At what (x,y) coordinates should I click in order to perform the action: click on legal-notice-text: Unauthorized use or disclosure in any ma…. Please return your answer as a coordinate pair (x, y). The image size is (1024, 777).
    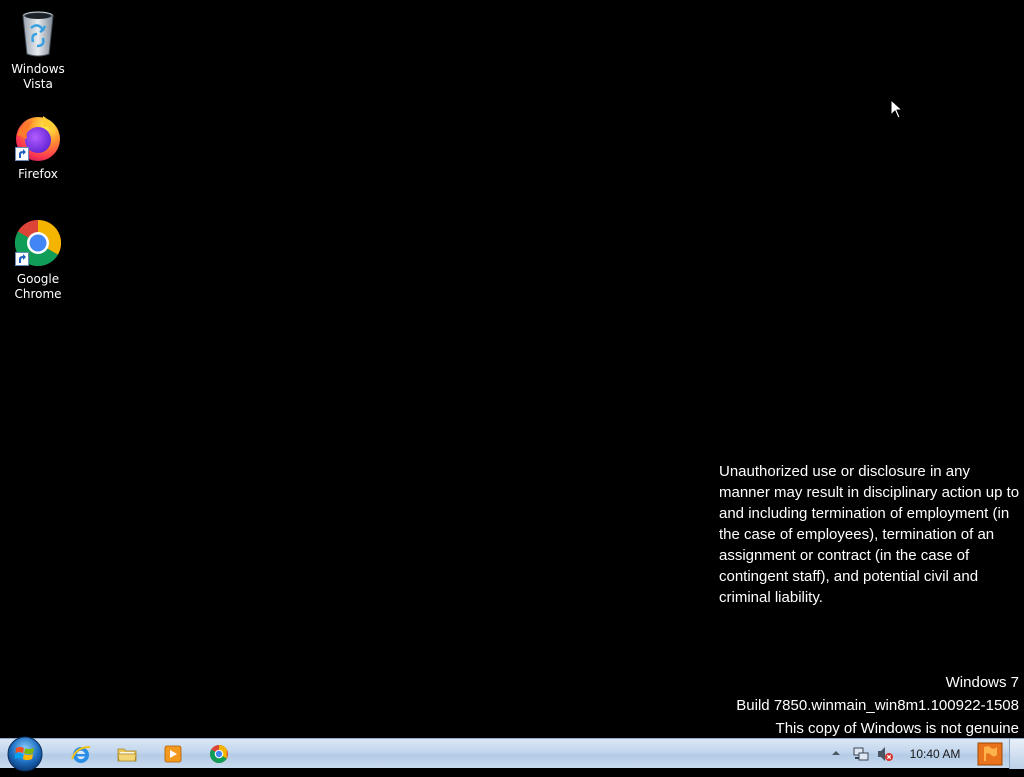
    Looking at the image, I should click on (869, 534).